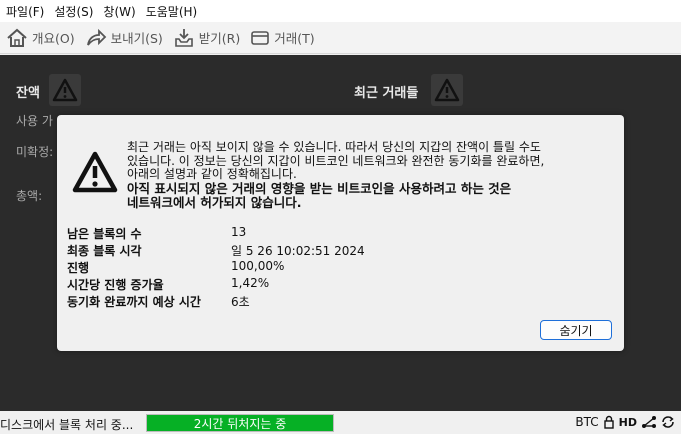 This screenshot has height=434, width=681. Describe the element at coordinates (340, 422) in the screenshot. I see `status-bar: 디스크에서 블록 처리 중... 2시간 뒤처지는 중 BTC HD` at that location.